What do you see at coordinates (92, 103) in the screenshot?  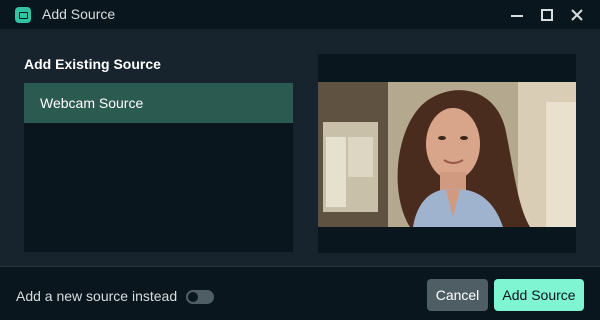 I see `list-item-label: Webcam Source` at bounding box center [92, 103].